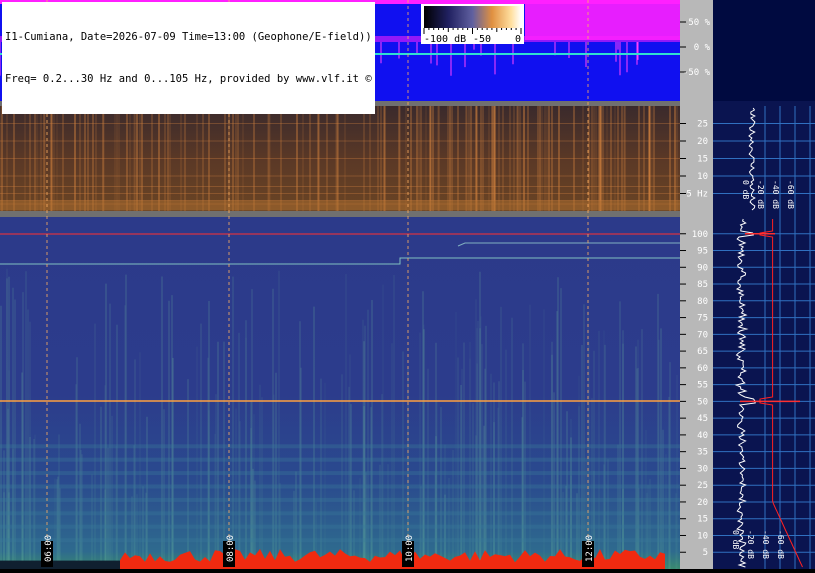  Describe the element at coordinates (702, 302) in the screenshot. I see `high-freq-tick-label: 80` at that location.